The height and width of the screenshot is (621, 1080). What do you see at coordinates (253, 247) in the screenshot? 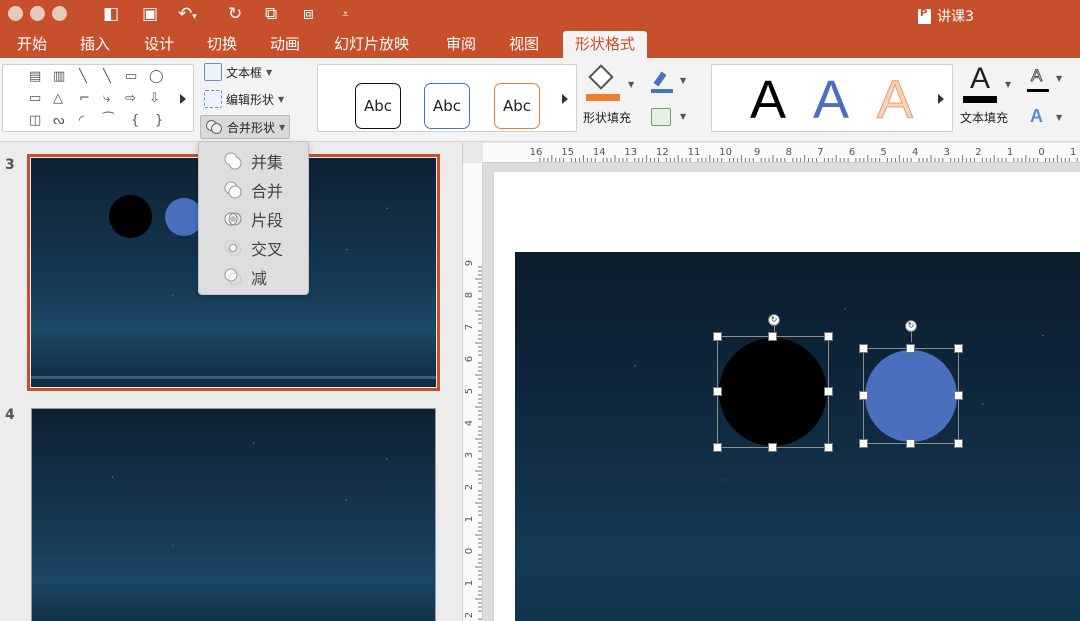
I see `menu-item-intersect: 交叉` at bounding box center [253, 247].